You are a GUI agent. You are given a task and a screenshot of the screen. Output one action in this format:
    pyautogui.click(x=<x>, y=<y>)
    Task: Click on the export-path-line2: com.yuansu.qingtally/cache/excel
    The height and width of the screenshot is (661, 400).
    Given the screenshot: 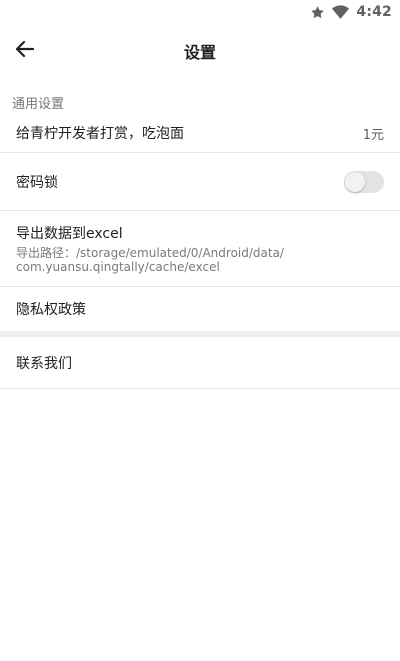 What is the action you would take?
    pyautogui.click(x=118, y=267)
    